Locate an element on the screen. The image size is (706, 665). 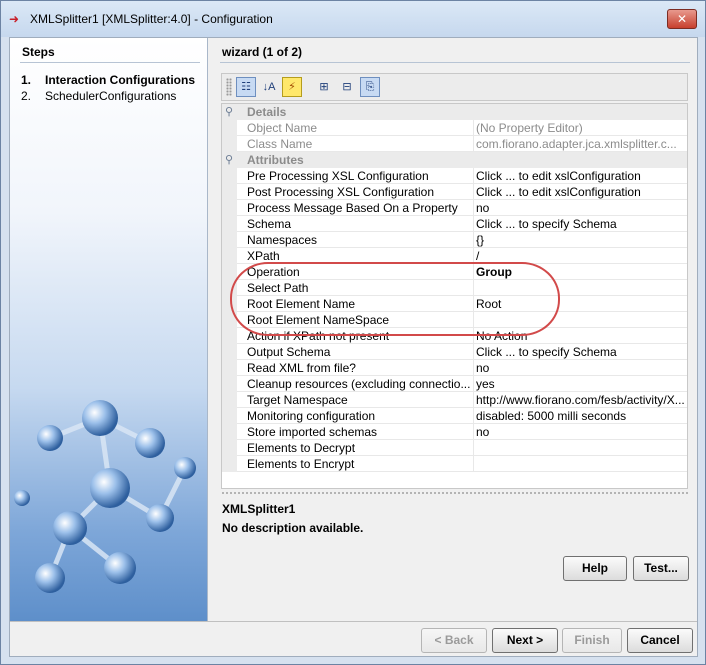
property-name: Action if XPath not present is located at coordinates (355, 336).